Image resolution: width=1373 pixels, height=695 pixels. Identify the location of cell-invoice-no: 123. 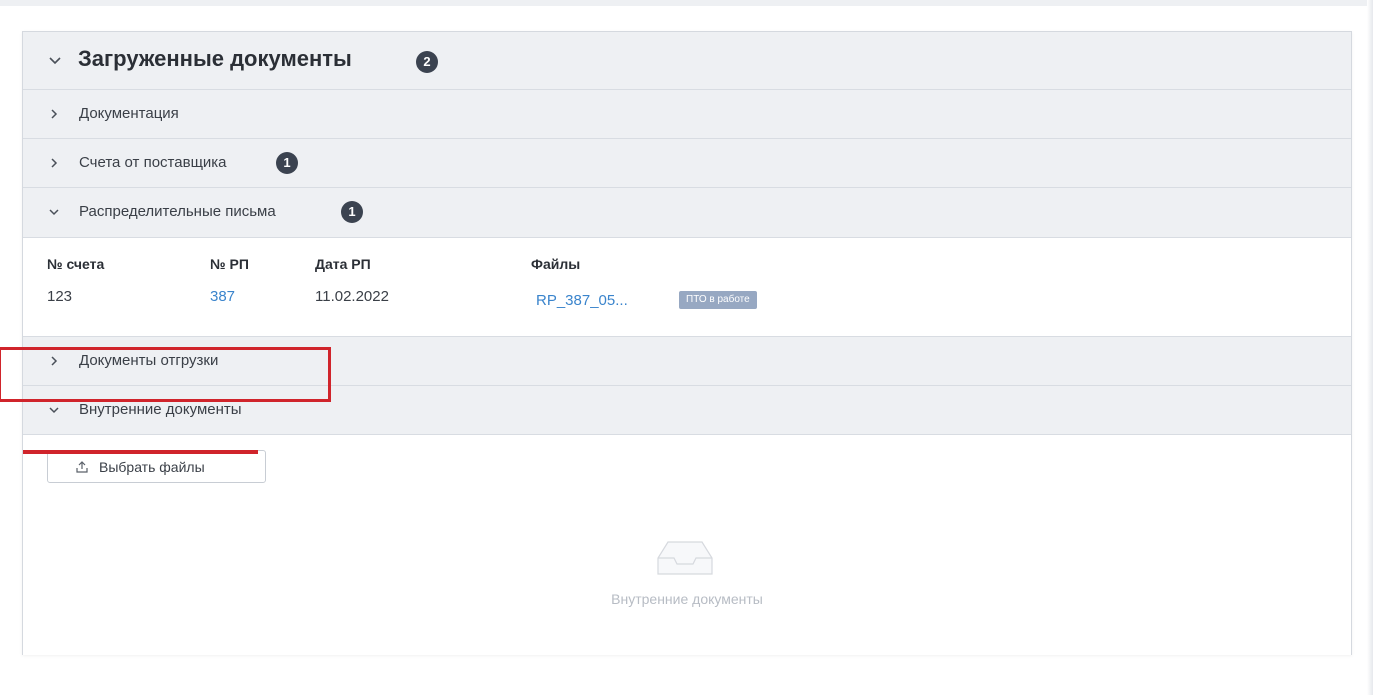
(60, 296).